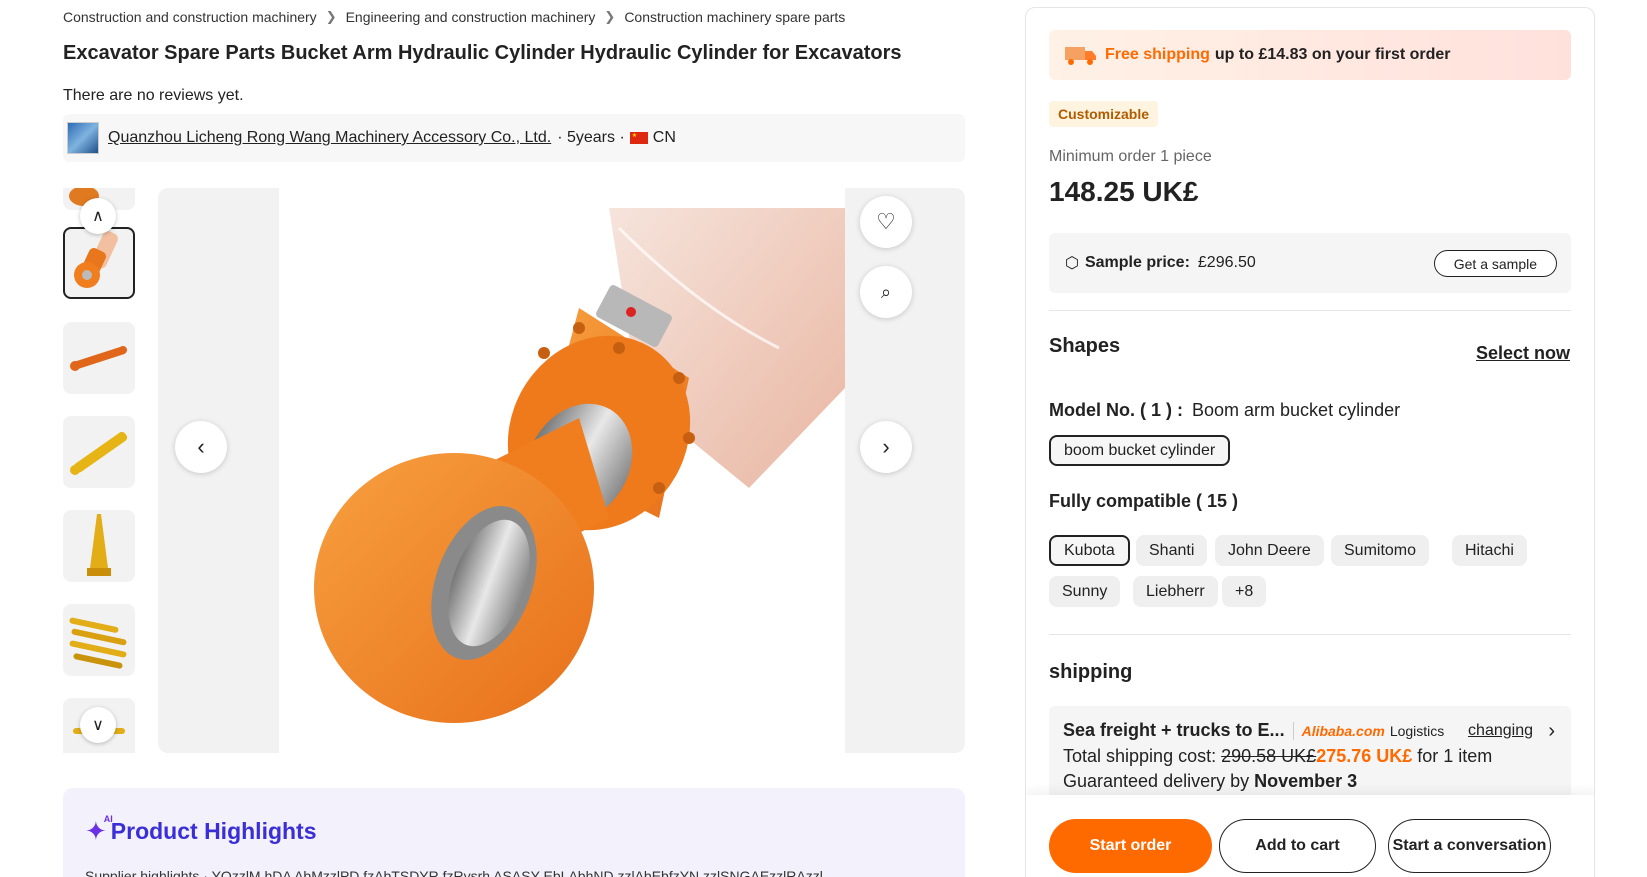 Image resolution: width=1647 pixels, height=877 pixels. What do you see at coordinates (1310, 263) in the screenshot?
I see `sample-price-box: ⬡ Sample price: £296.50 Get a sample` at bounding box center [1310, 263].